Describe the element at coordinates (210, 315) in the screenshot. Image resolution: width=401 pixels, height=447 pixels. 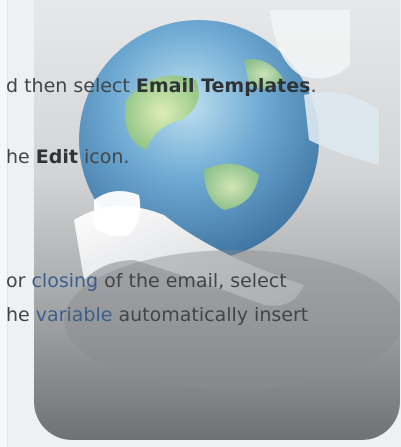
I see `instruction-text: automatically insert` at that location.